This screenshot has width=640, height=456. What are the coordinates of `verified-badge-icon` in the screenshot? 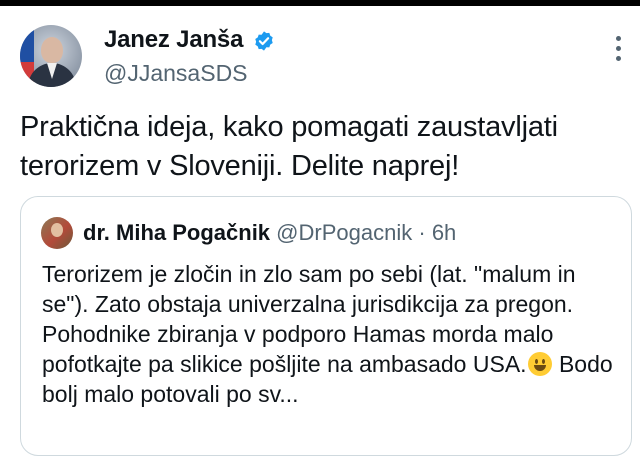 It's located at (264, 41).